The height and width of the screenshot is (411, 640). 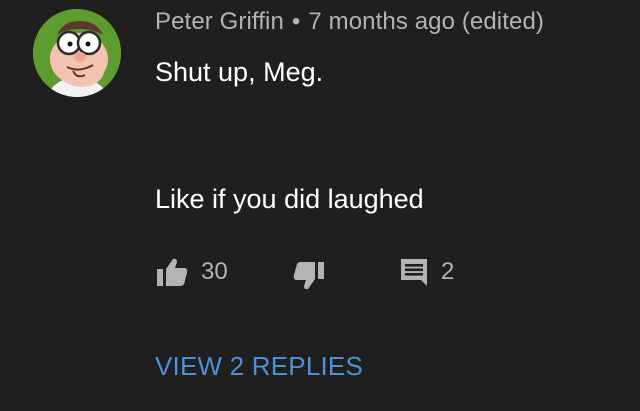 What do you see at coordinates (259, 366) in the screenshot?
I see `view-replies-button: VIEW 2 REPLIES` at bounding box center [259, 366].